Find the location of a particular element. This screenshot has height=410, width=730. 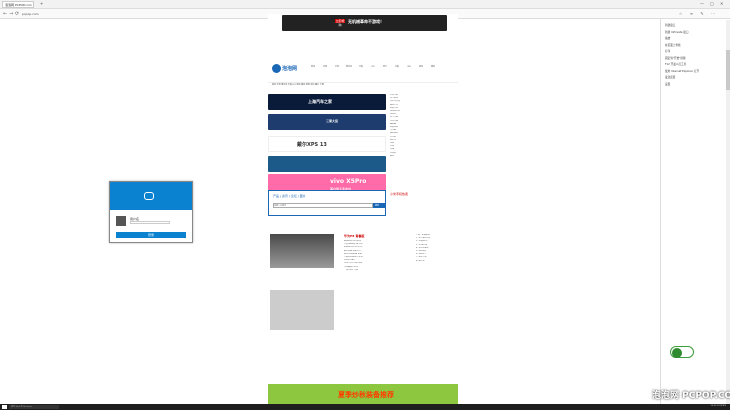

ad-label: 上海汽车之家 is located at coordinates (320, 101).